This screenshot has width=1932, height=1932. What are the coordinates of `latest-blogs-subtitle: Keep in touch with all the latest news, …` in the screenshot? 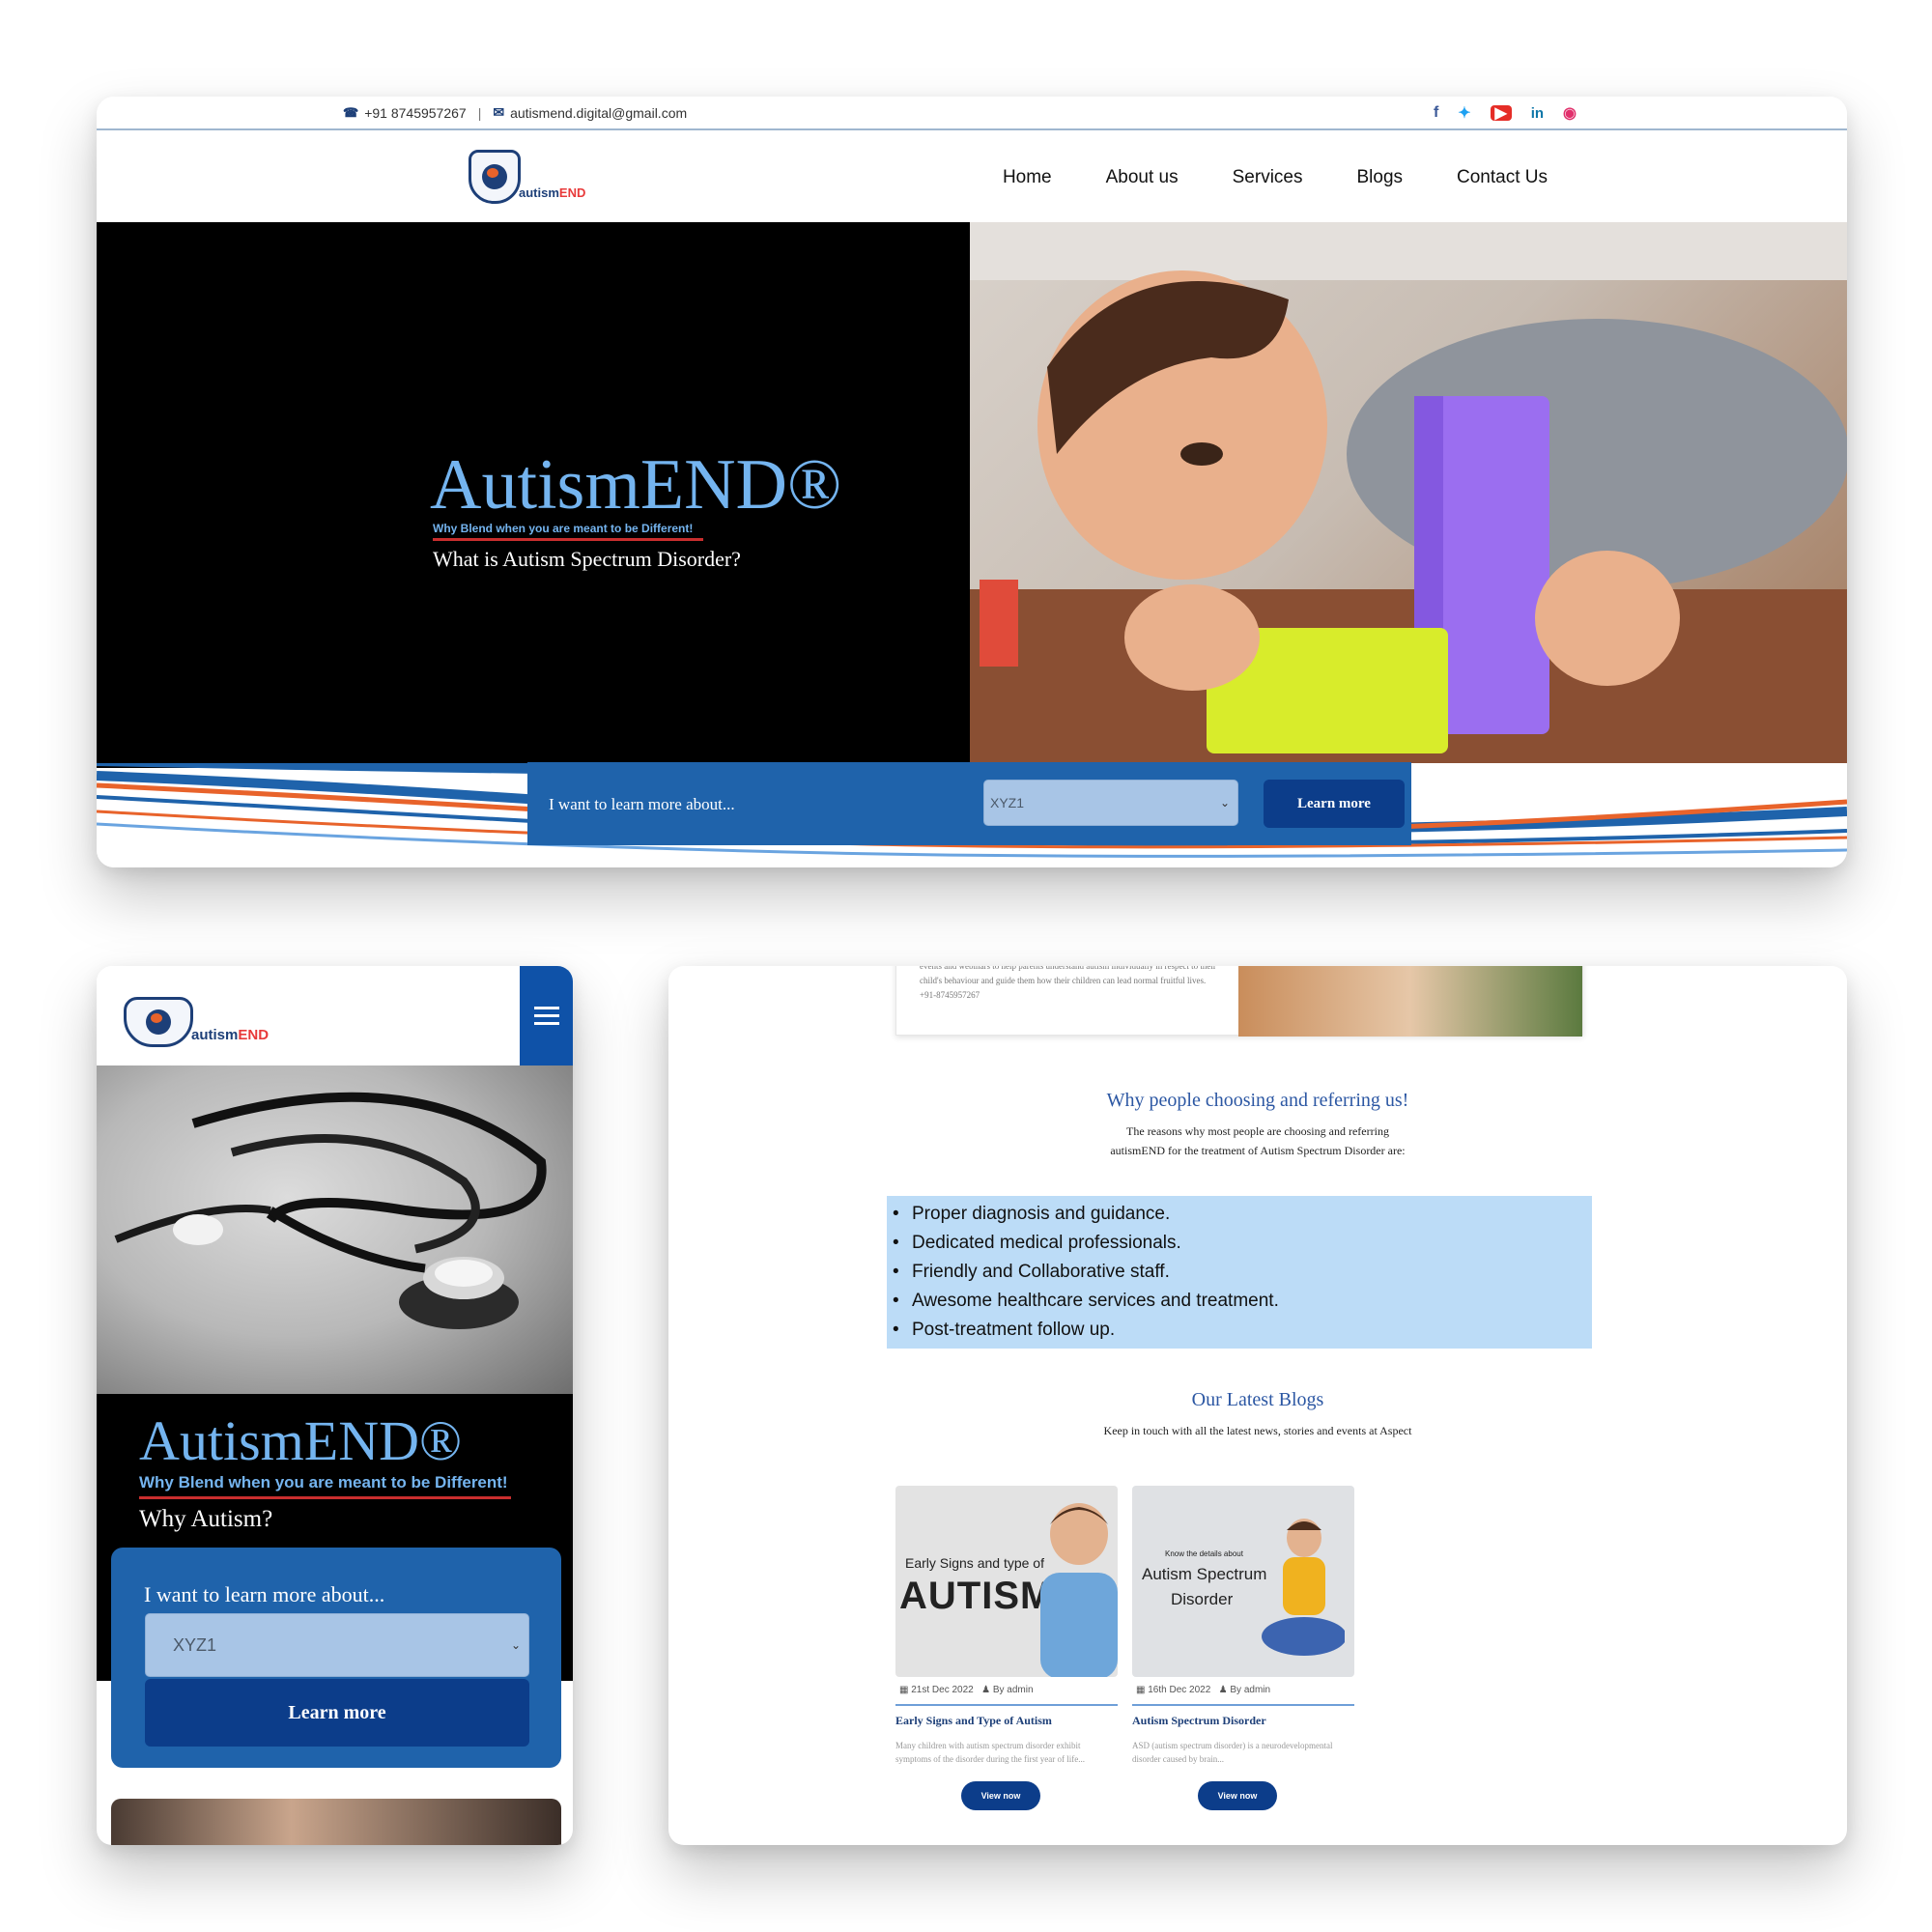 It's located at (1257, 1430).